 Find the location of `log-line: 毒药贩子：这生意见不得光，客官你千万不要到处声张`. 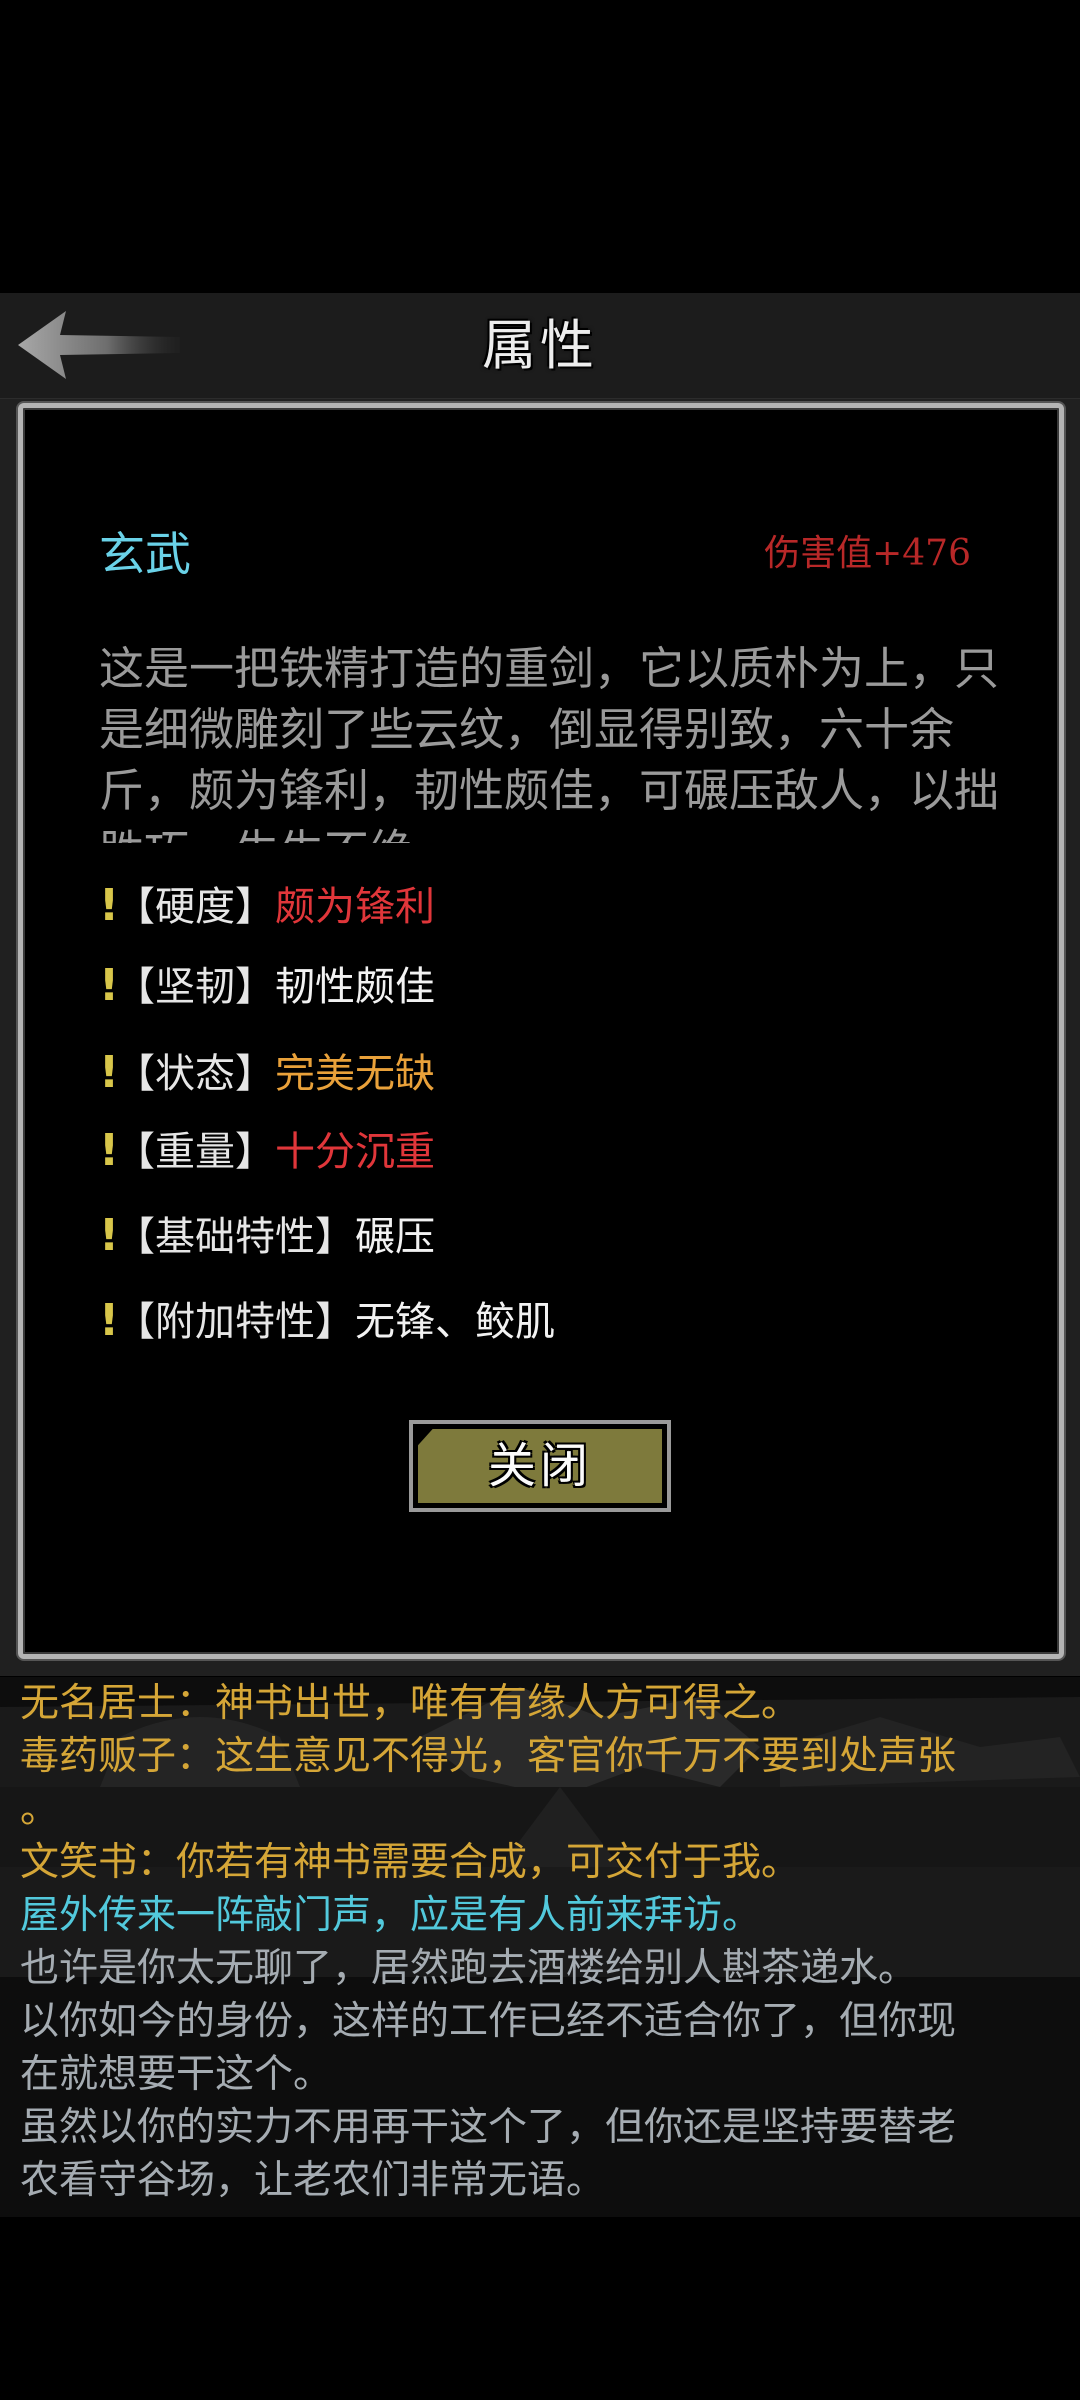

log-line: 毒药贩子：这生意见不得光，客官你千万不要到处声张 is located at coordinates (488, 1756).